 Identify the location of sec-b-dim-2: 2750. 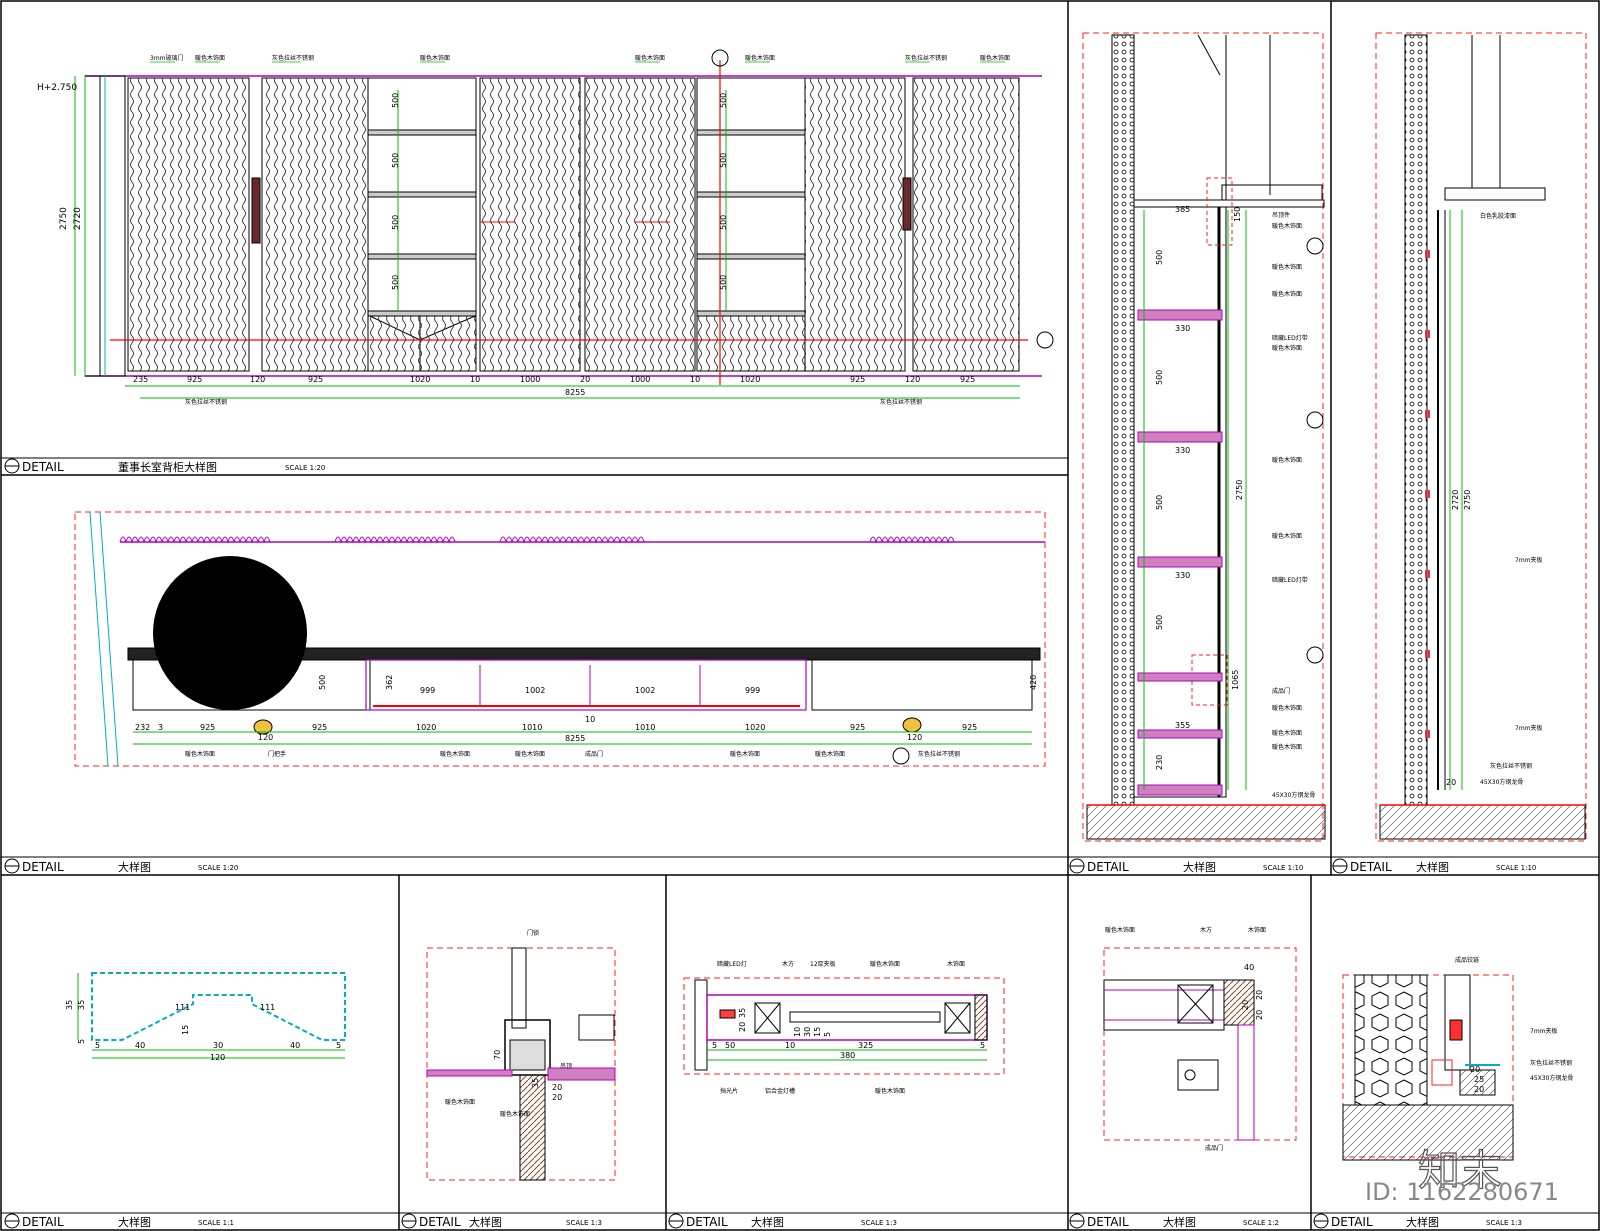
(1467, 500).